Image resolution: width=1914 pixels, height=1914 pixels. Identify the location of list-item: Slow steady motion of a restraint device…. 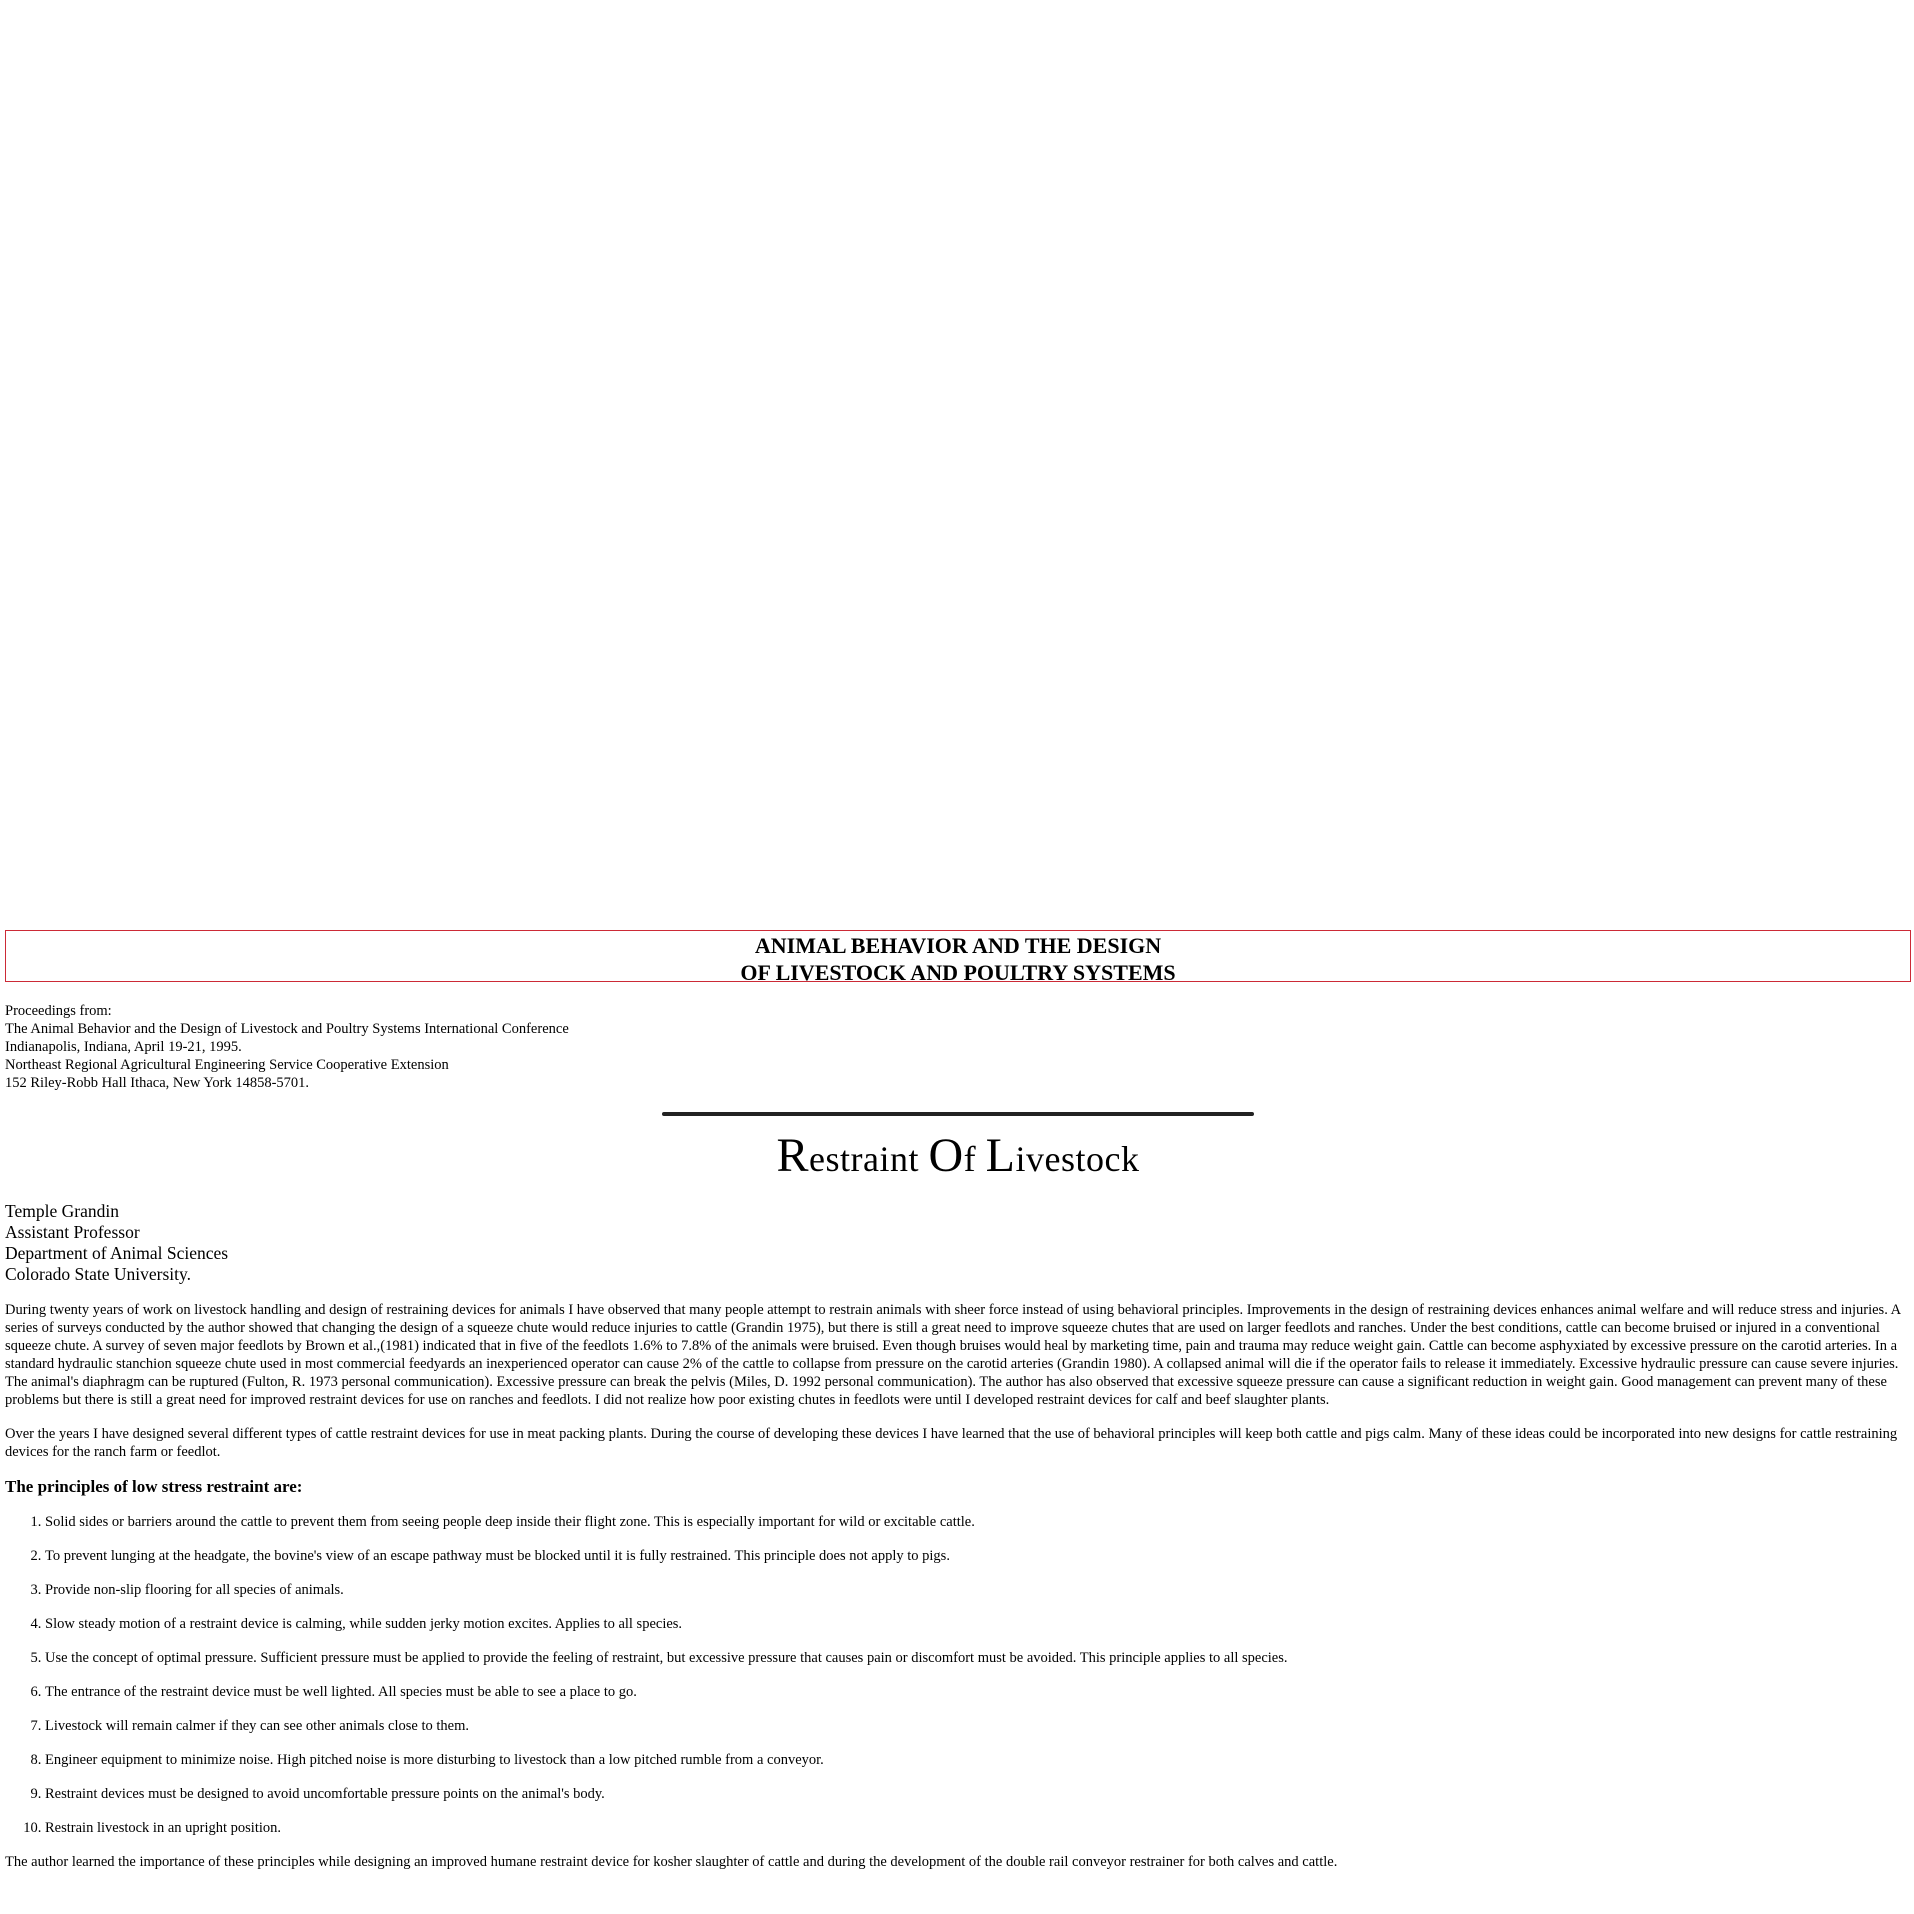
(978, 1624).